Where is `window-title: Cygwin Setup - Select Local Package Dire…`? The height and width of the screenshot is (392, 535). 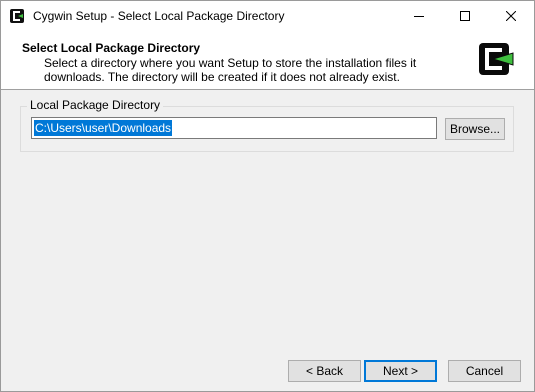 window-title: Cygwin Setup - Select Local Package Dire… is located at coordinates (159, 16).